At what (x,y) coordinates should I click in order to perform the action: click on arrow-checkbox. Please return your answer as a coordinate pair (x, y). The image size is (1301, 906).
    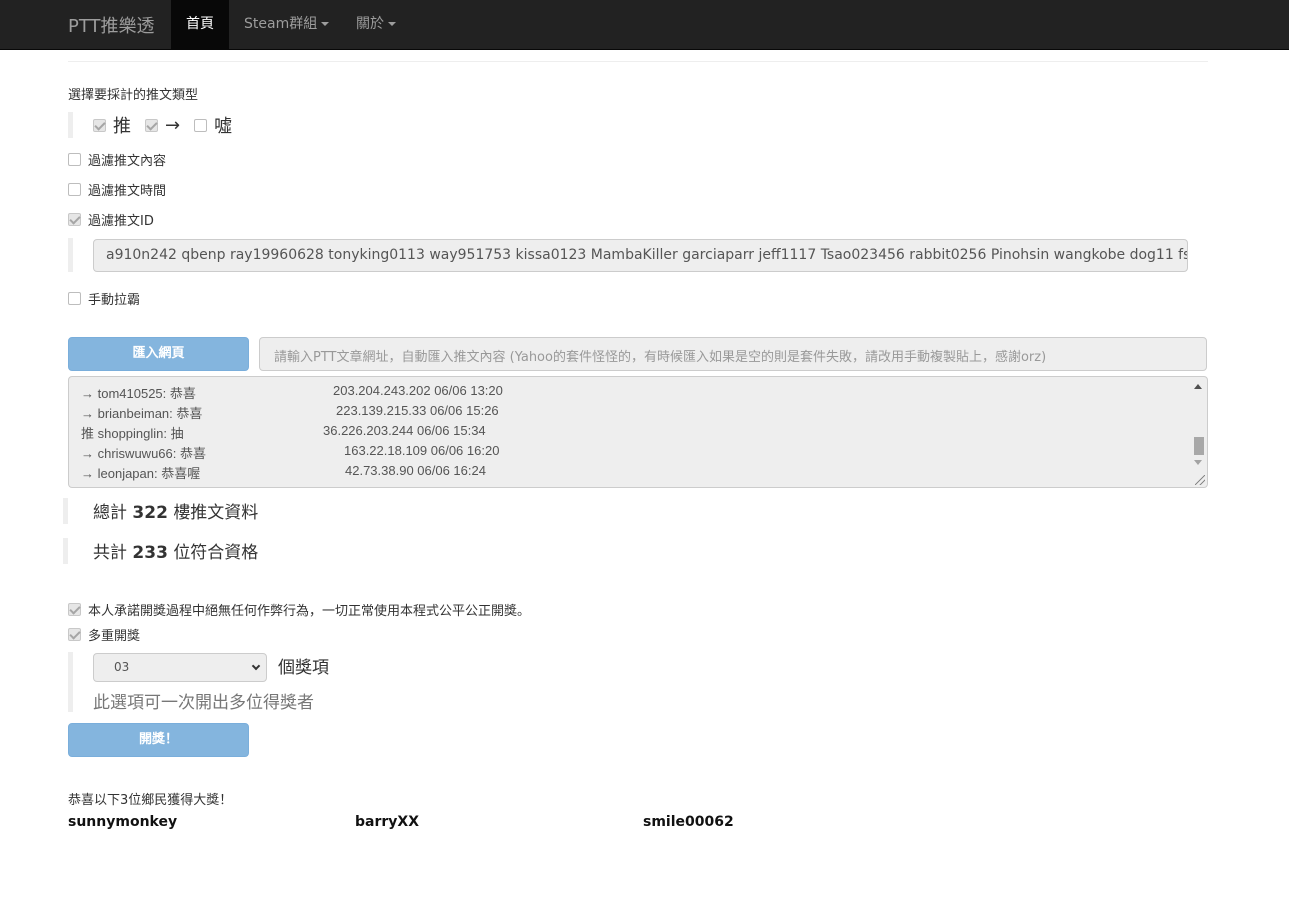
    Looking at the image, I should click on (151, 125).